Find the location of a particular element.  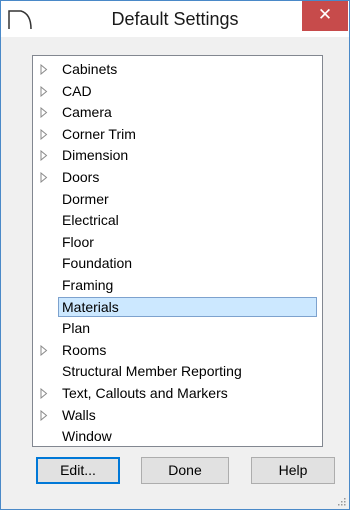

tree-item-window: Window is located at coordinates (177, 436).